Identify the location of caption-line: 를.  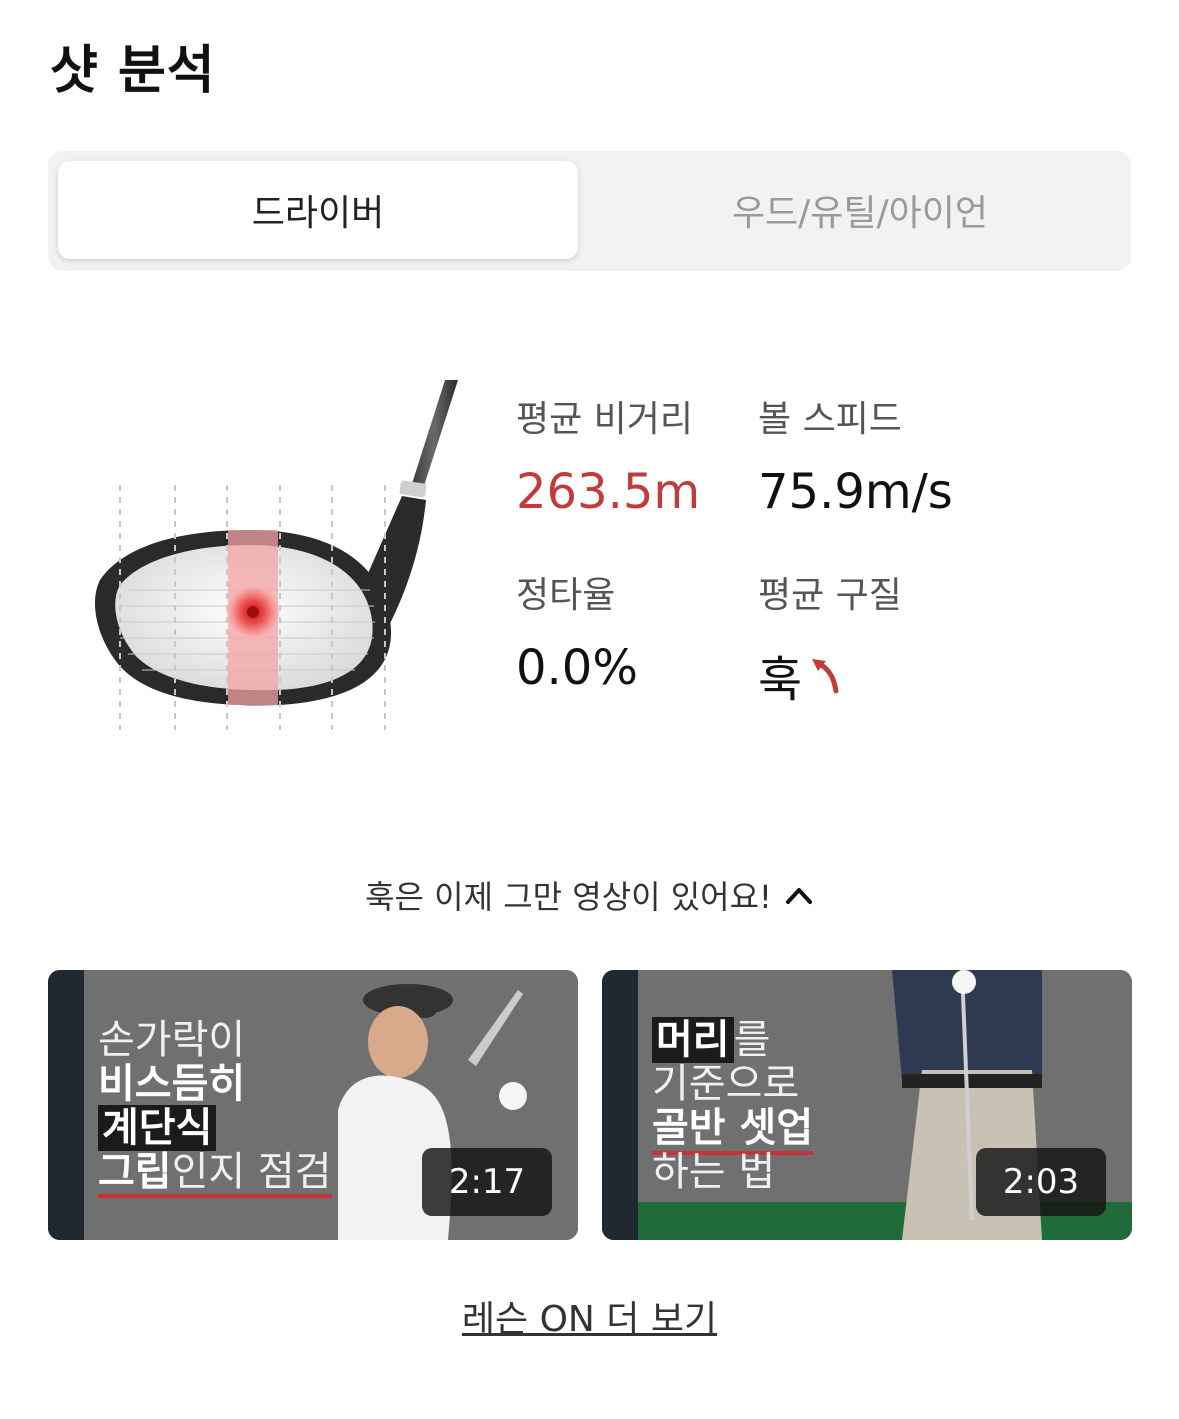
(752, 1040).